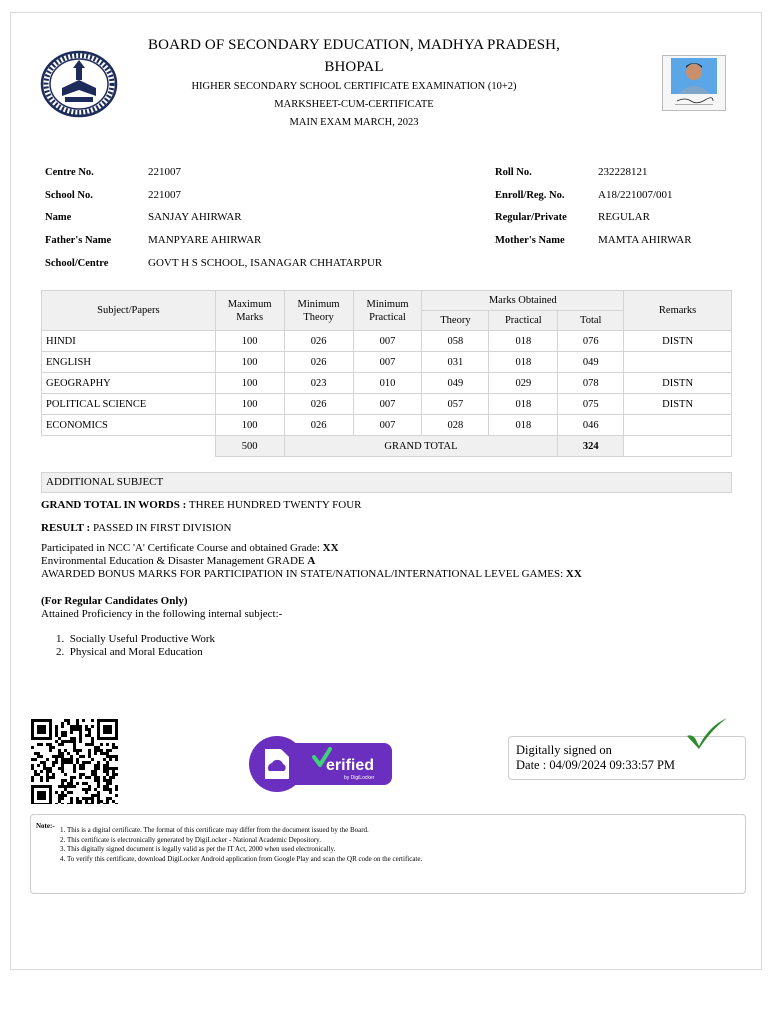 This screenshot has height=1024, width=768. I want to click on exam-session: MAIN EXAM MARCH, 2023, so click(354, 122).